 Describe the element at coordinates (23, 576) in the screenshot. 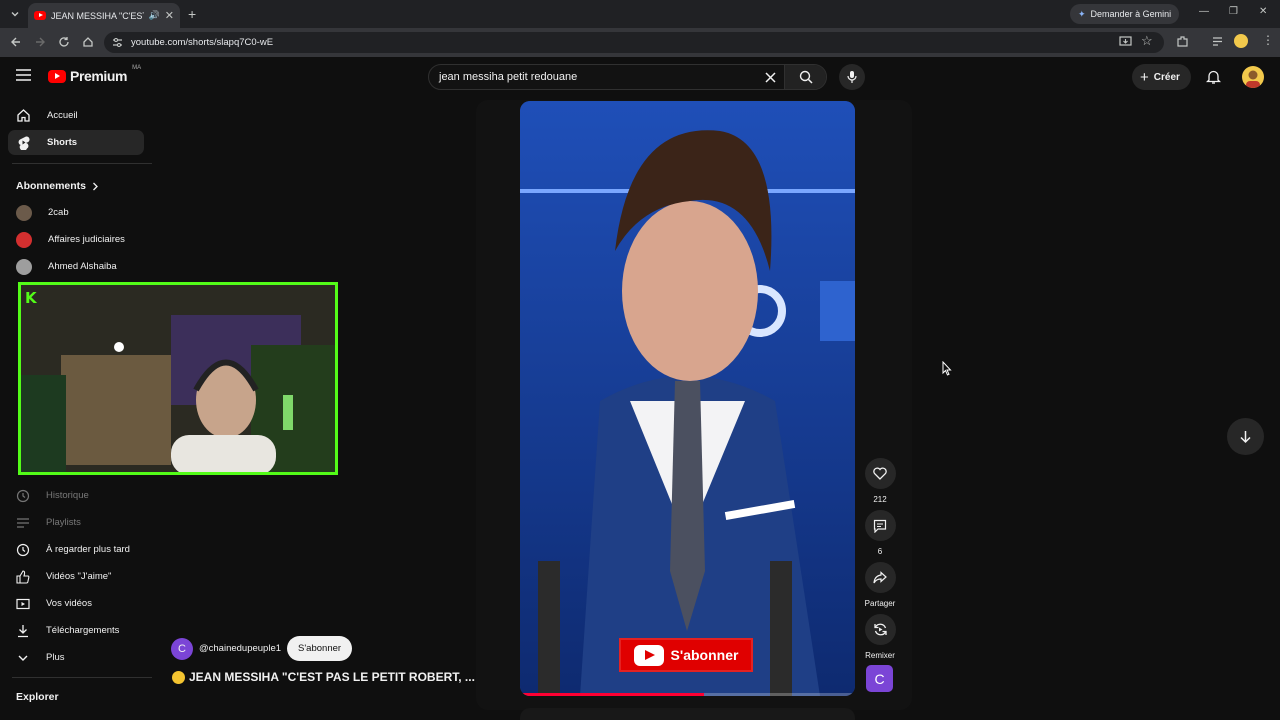

I see `thumbs-up-icon` at that location.